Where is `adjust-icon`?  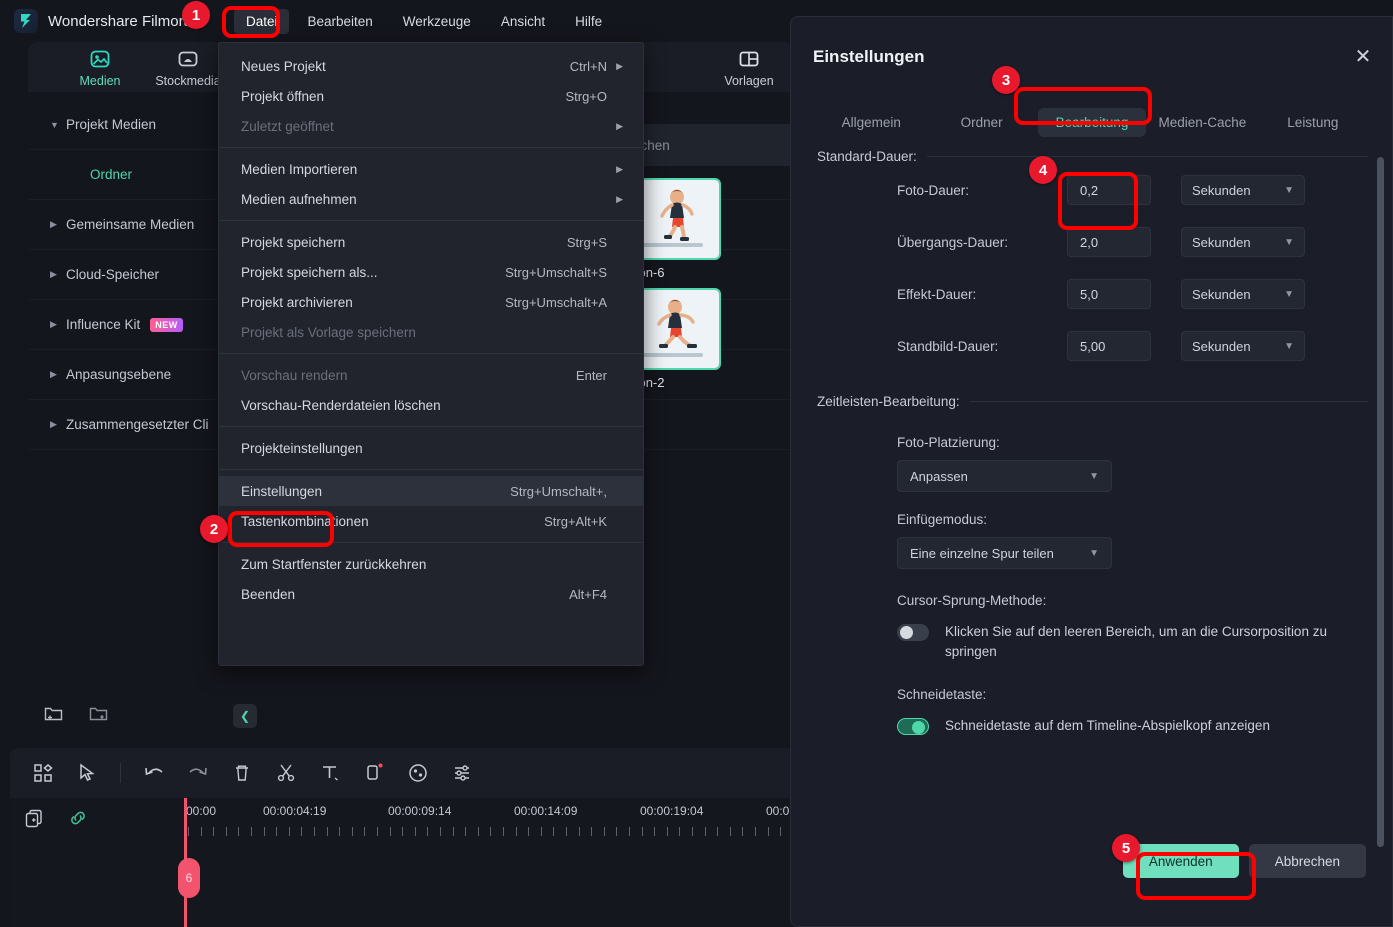 adjust-icon is located at coordinates (462, 773).